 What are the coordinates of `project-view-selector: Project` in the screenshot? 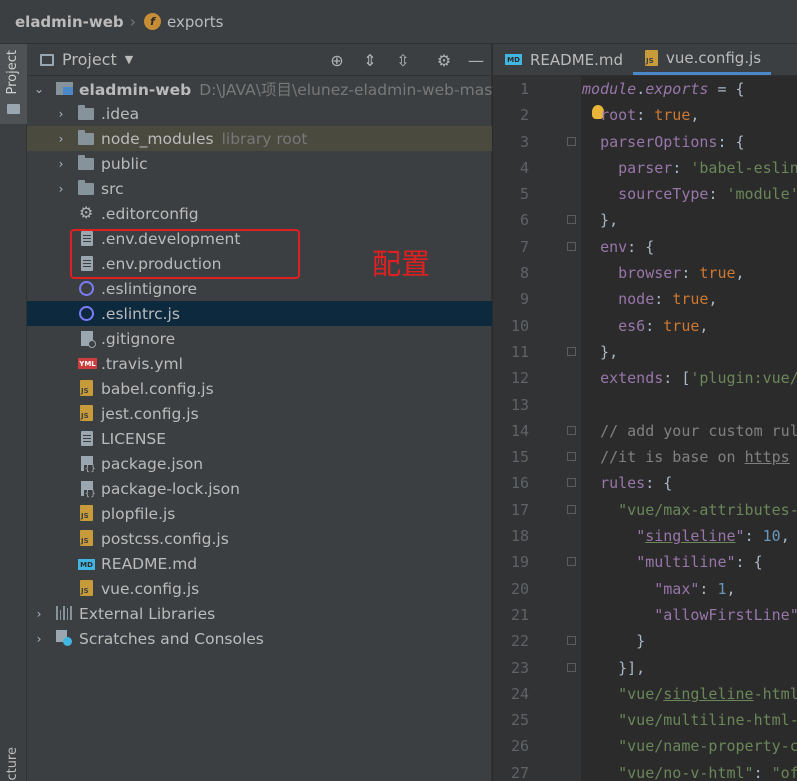 It's located at (89, 59).